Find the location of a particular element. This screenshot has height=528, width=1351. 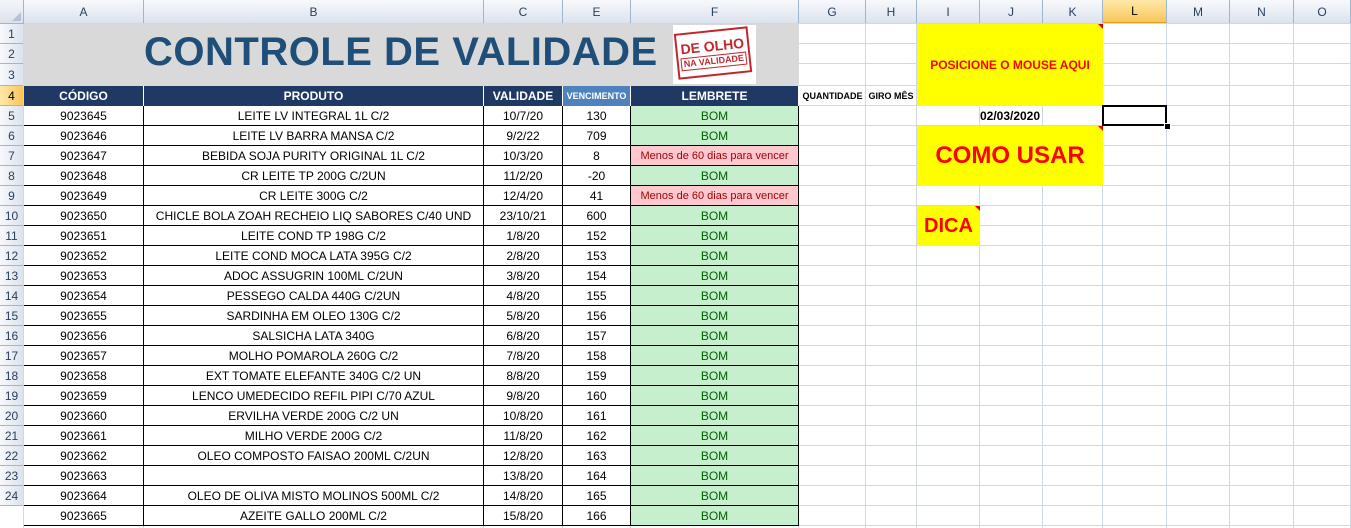

cell-validade: 6/8/20 is located at coordinates (523, 336).